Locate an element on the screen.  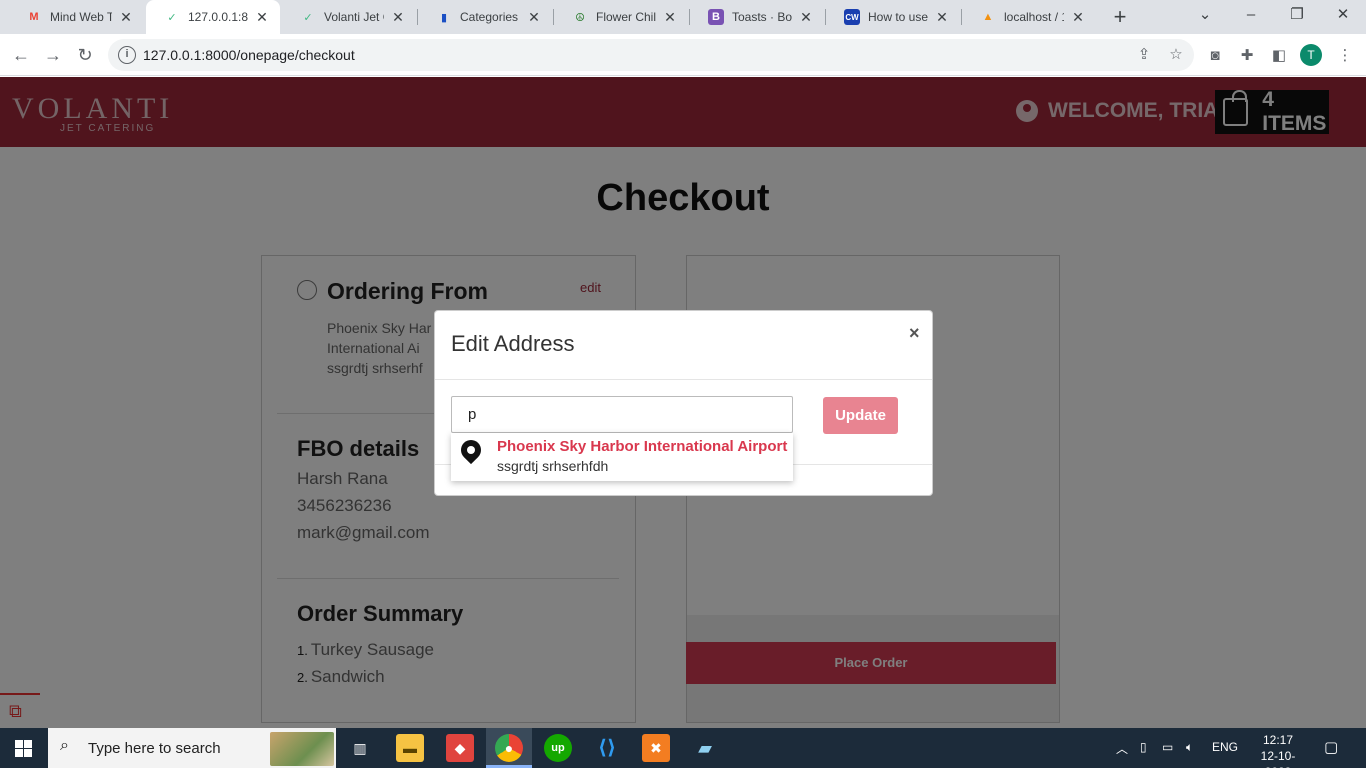
clock: 12:17 12-10-2023 is located at coordinates (1278, 750).